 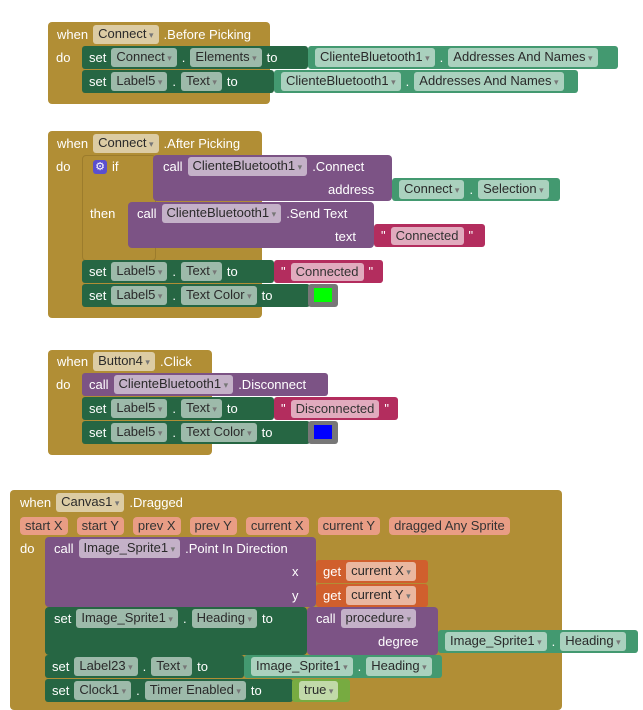 I want to click on event-name: .Dragged, so click(x=156, y=502).